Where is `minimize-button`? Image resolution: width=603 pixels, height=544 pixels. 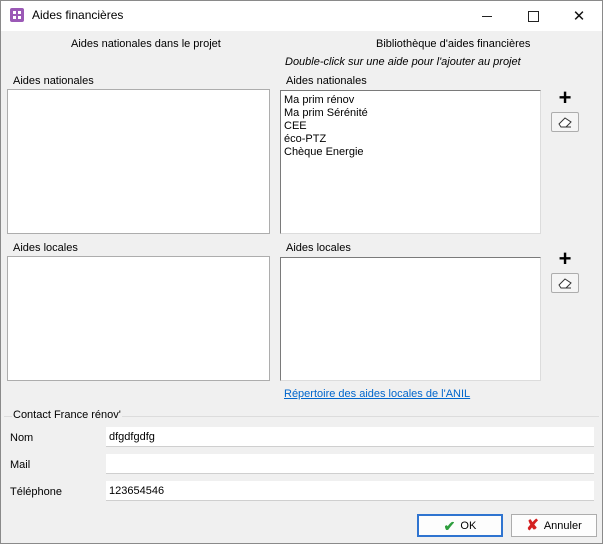 minimize-button is located at coordinates (487, 16).